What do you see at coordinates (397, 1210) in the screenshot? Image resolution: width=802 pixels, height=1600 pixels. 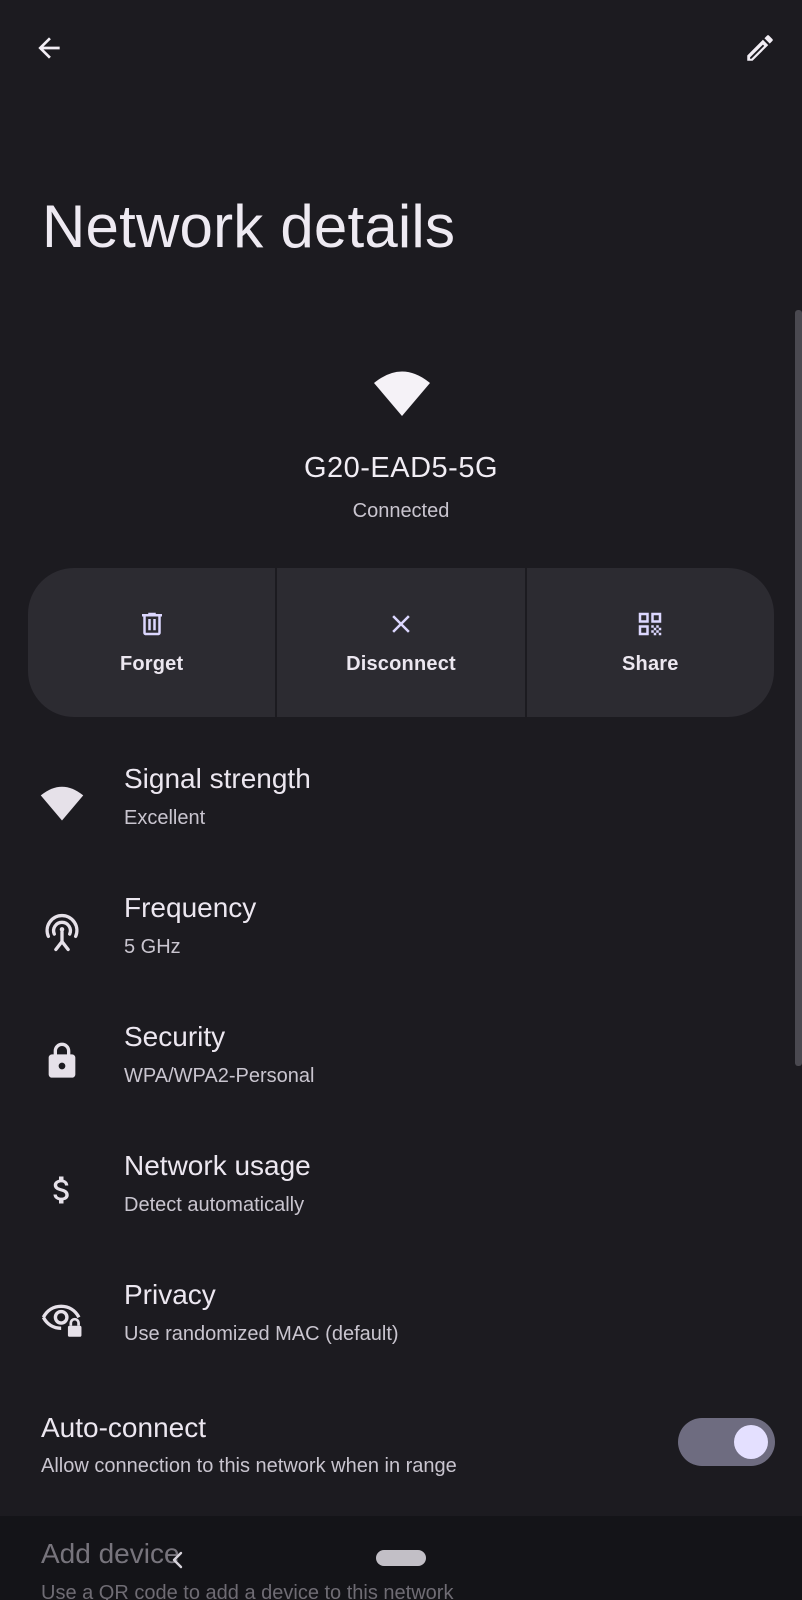 I see `network-usage-row: Network usage Detect automatically` at bounding box center [397, 1210].